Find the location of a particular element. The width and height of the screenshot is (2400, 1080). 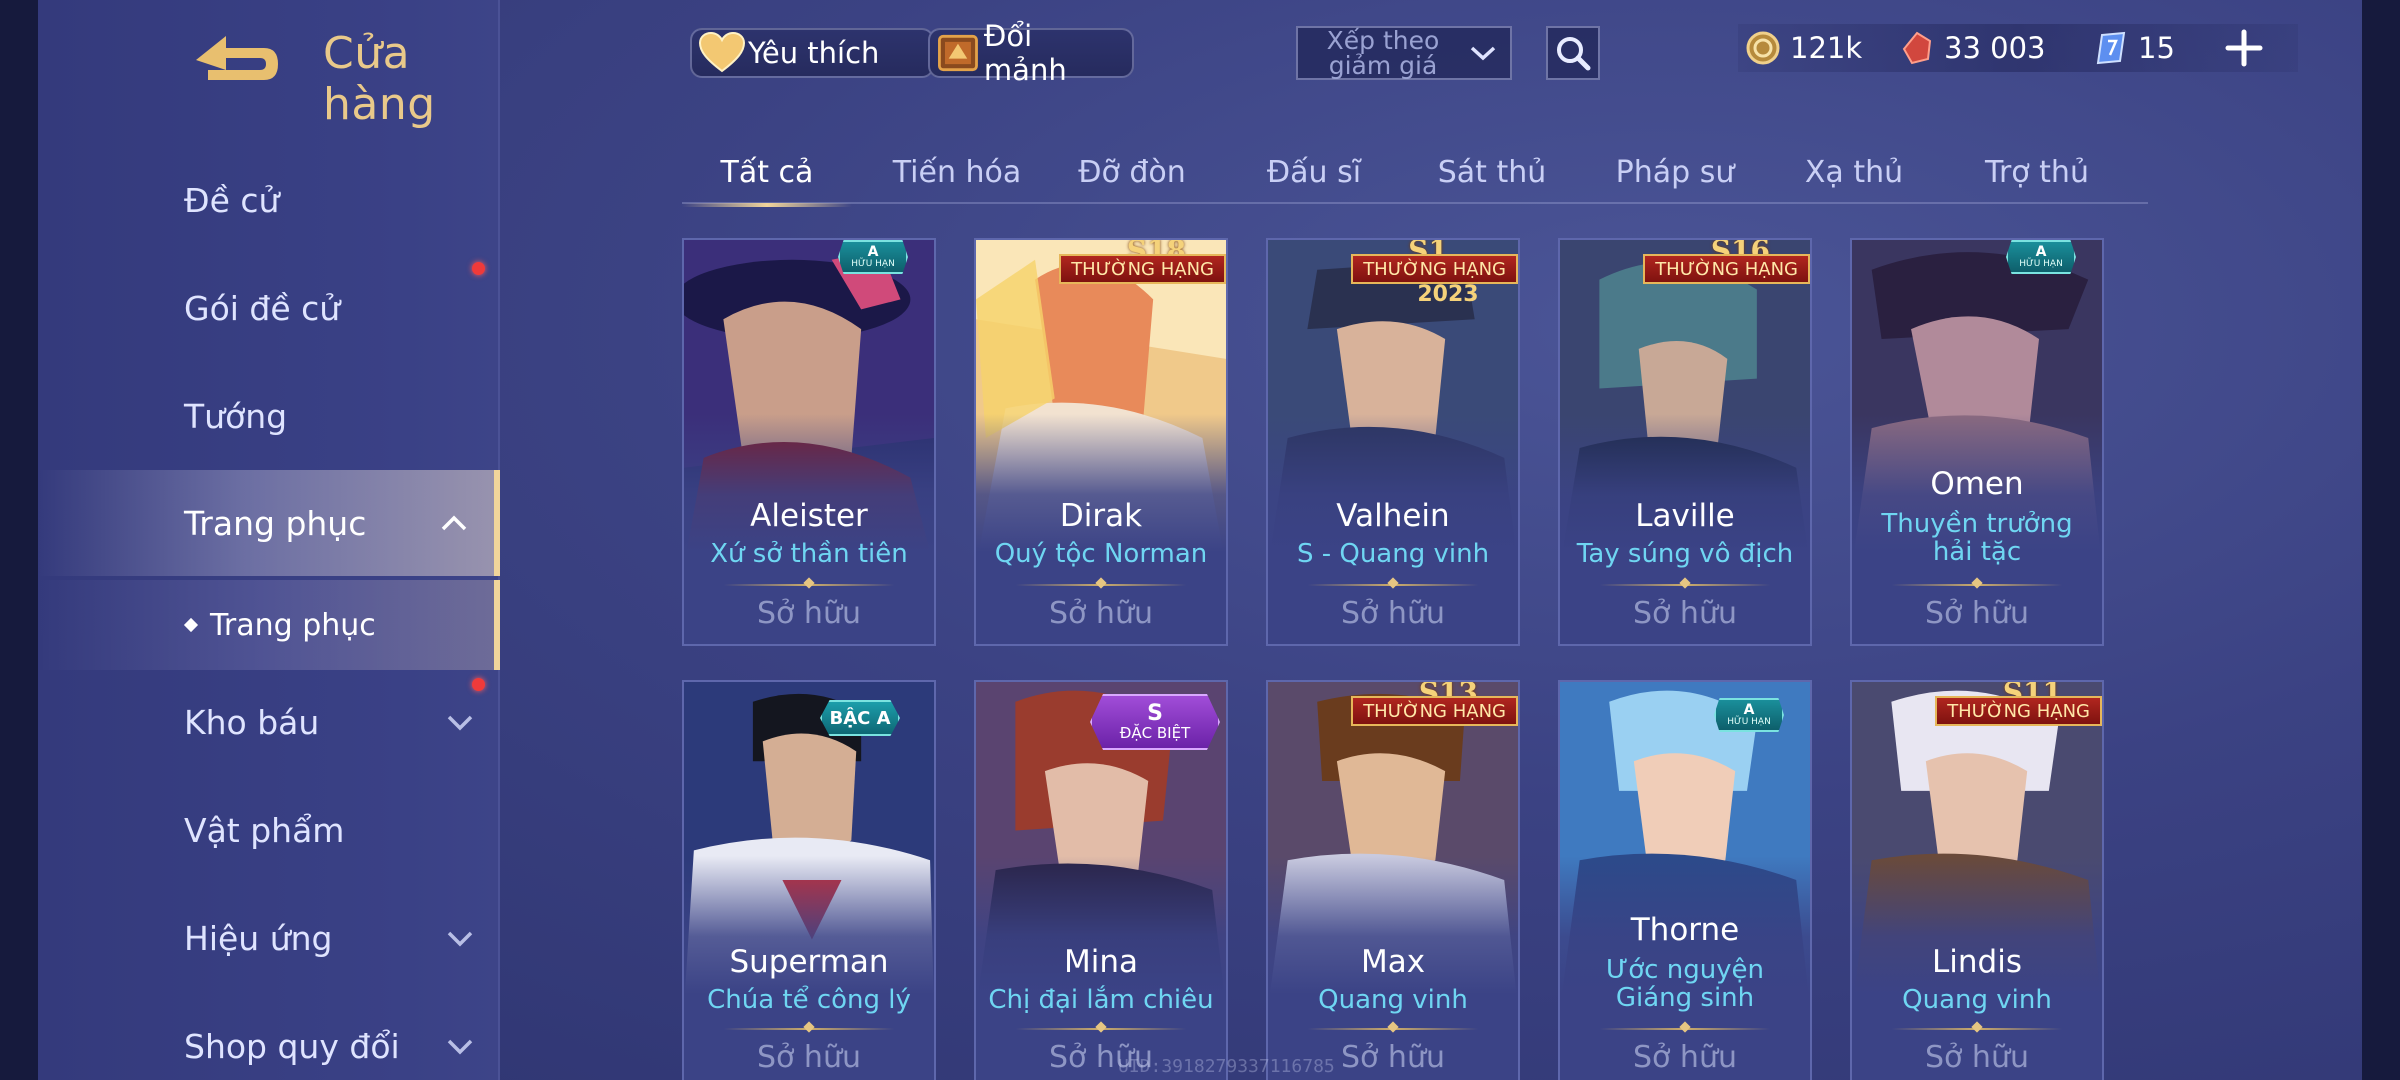

sidebar-item-exchange-shop: Shop quy đổi is located at coordinates (269, 1038).